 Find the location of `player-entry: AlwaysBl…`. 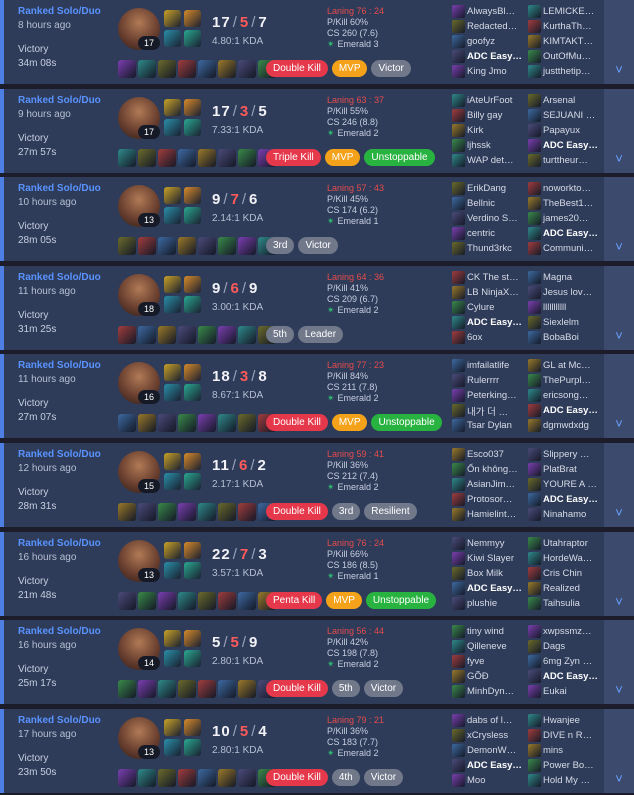

player-entry: AlwaysBl… is located at coordinates (489, 11).